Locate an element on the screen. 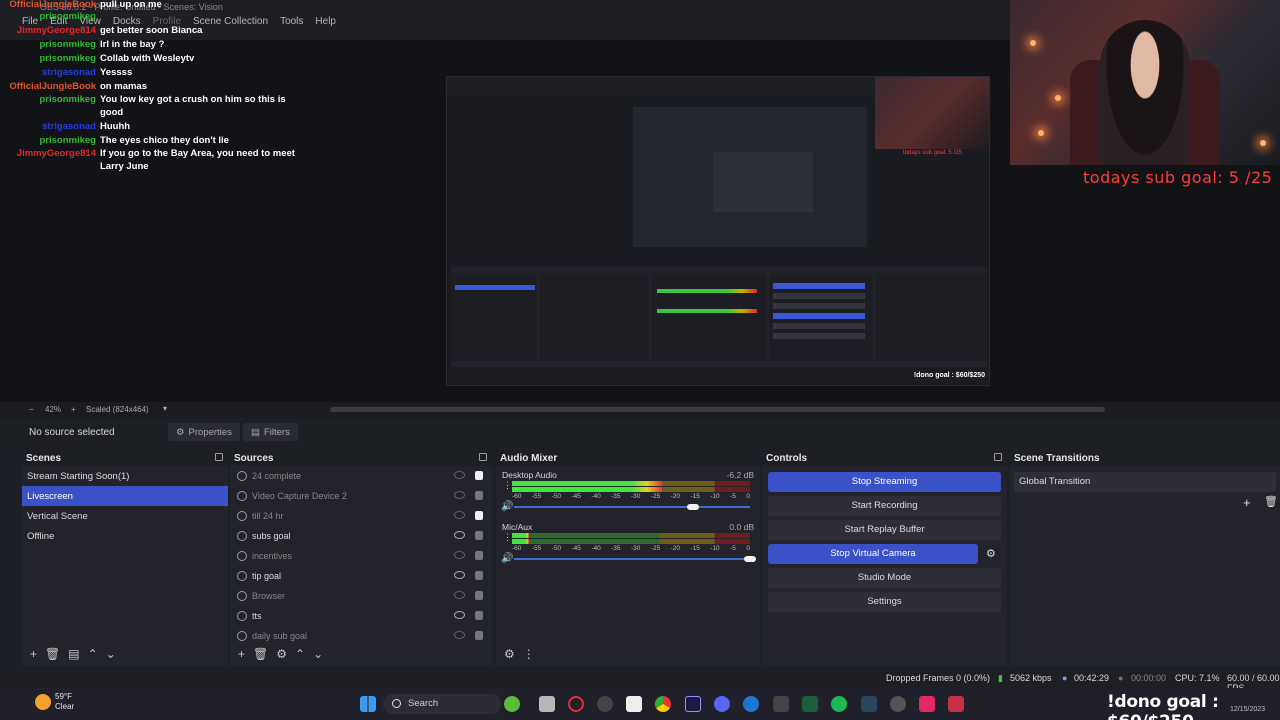 The width and height of the screenshot is (1280, 720). taskbar-search: Search is located at coordinates (442, 704).